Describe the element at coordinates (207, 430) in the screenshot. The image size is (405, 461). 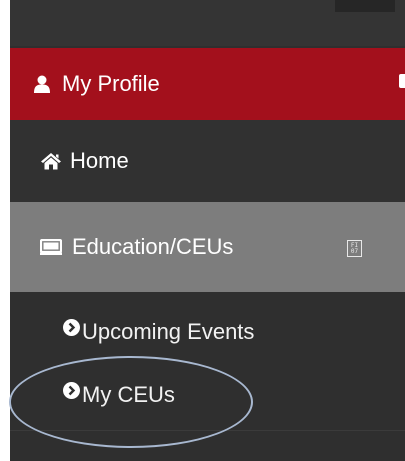
I see `divider` at that location.